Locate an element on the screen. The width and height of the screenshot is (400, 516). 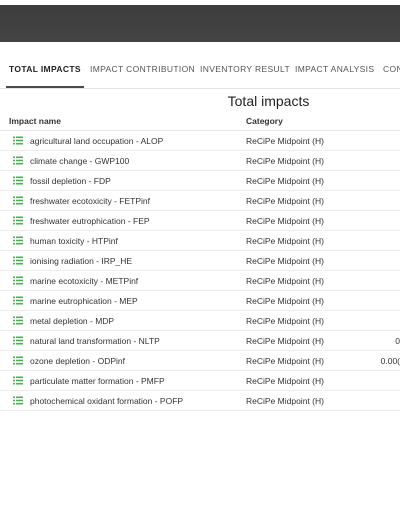
impact-value: 0.00( is located at coordinates (390, 361).